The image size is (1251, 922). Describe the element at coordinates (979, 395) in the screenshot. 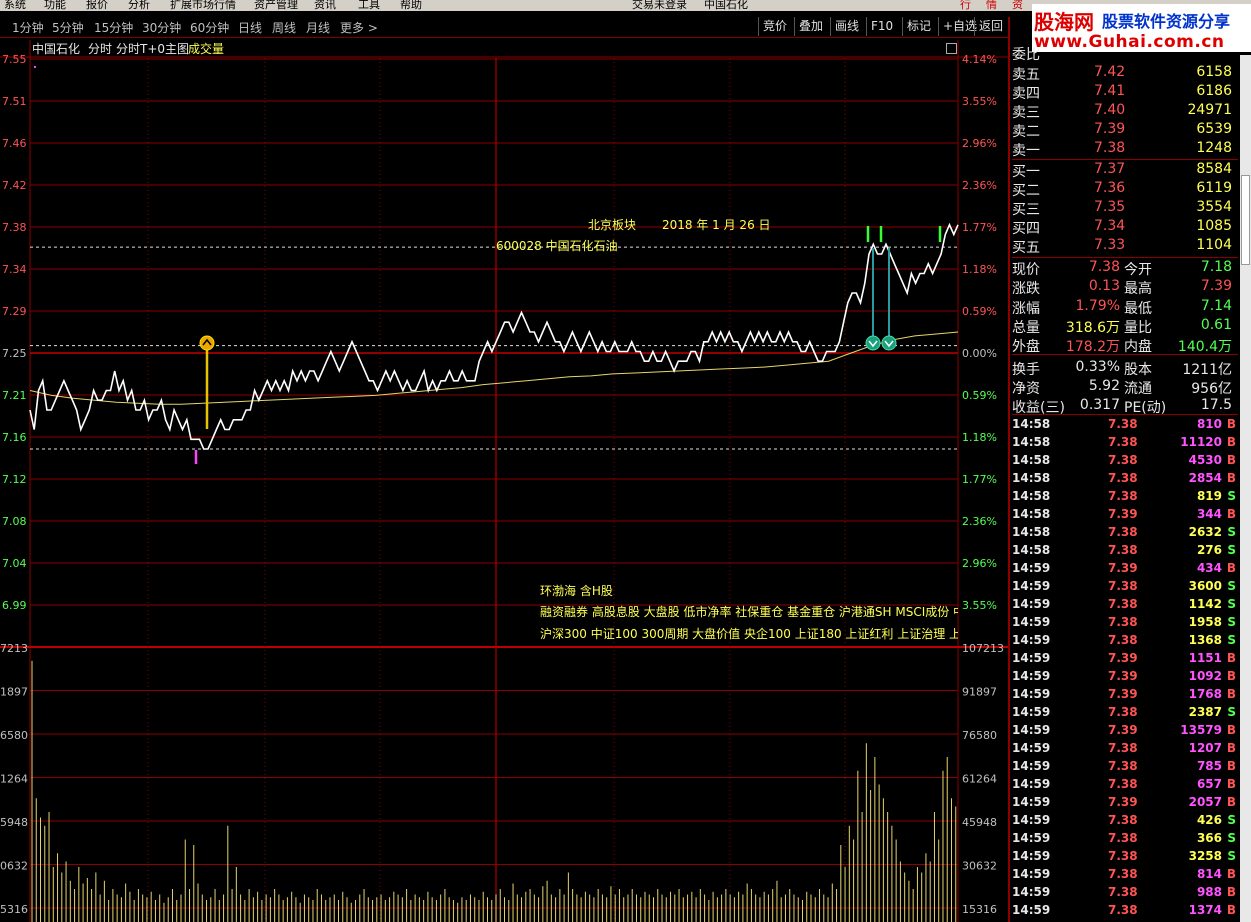

I see `pct-tick-label: 0.59%` at that location.